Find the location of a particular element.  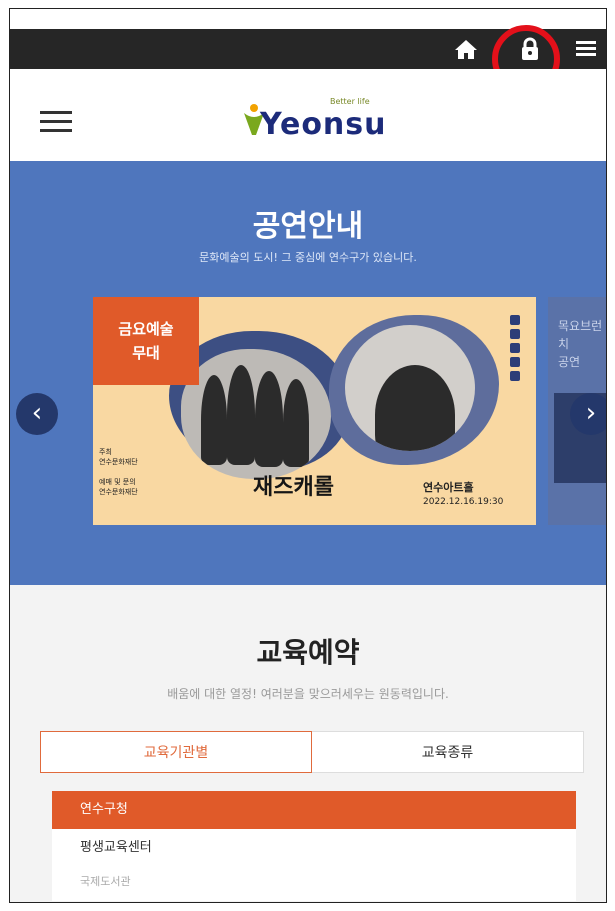

institution-list: 연수구청 평생교육센터 국제도서관 is located at coordinates (314, 846).